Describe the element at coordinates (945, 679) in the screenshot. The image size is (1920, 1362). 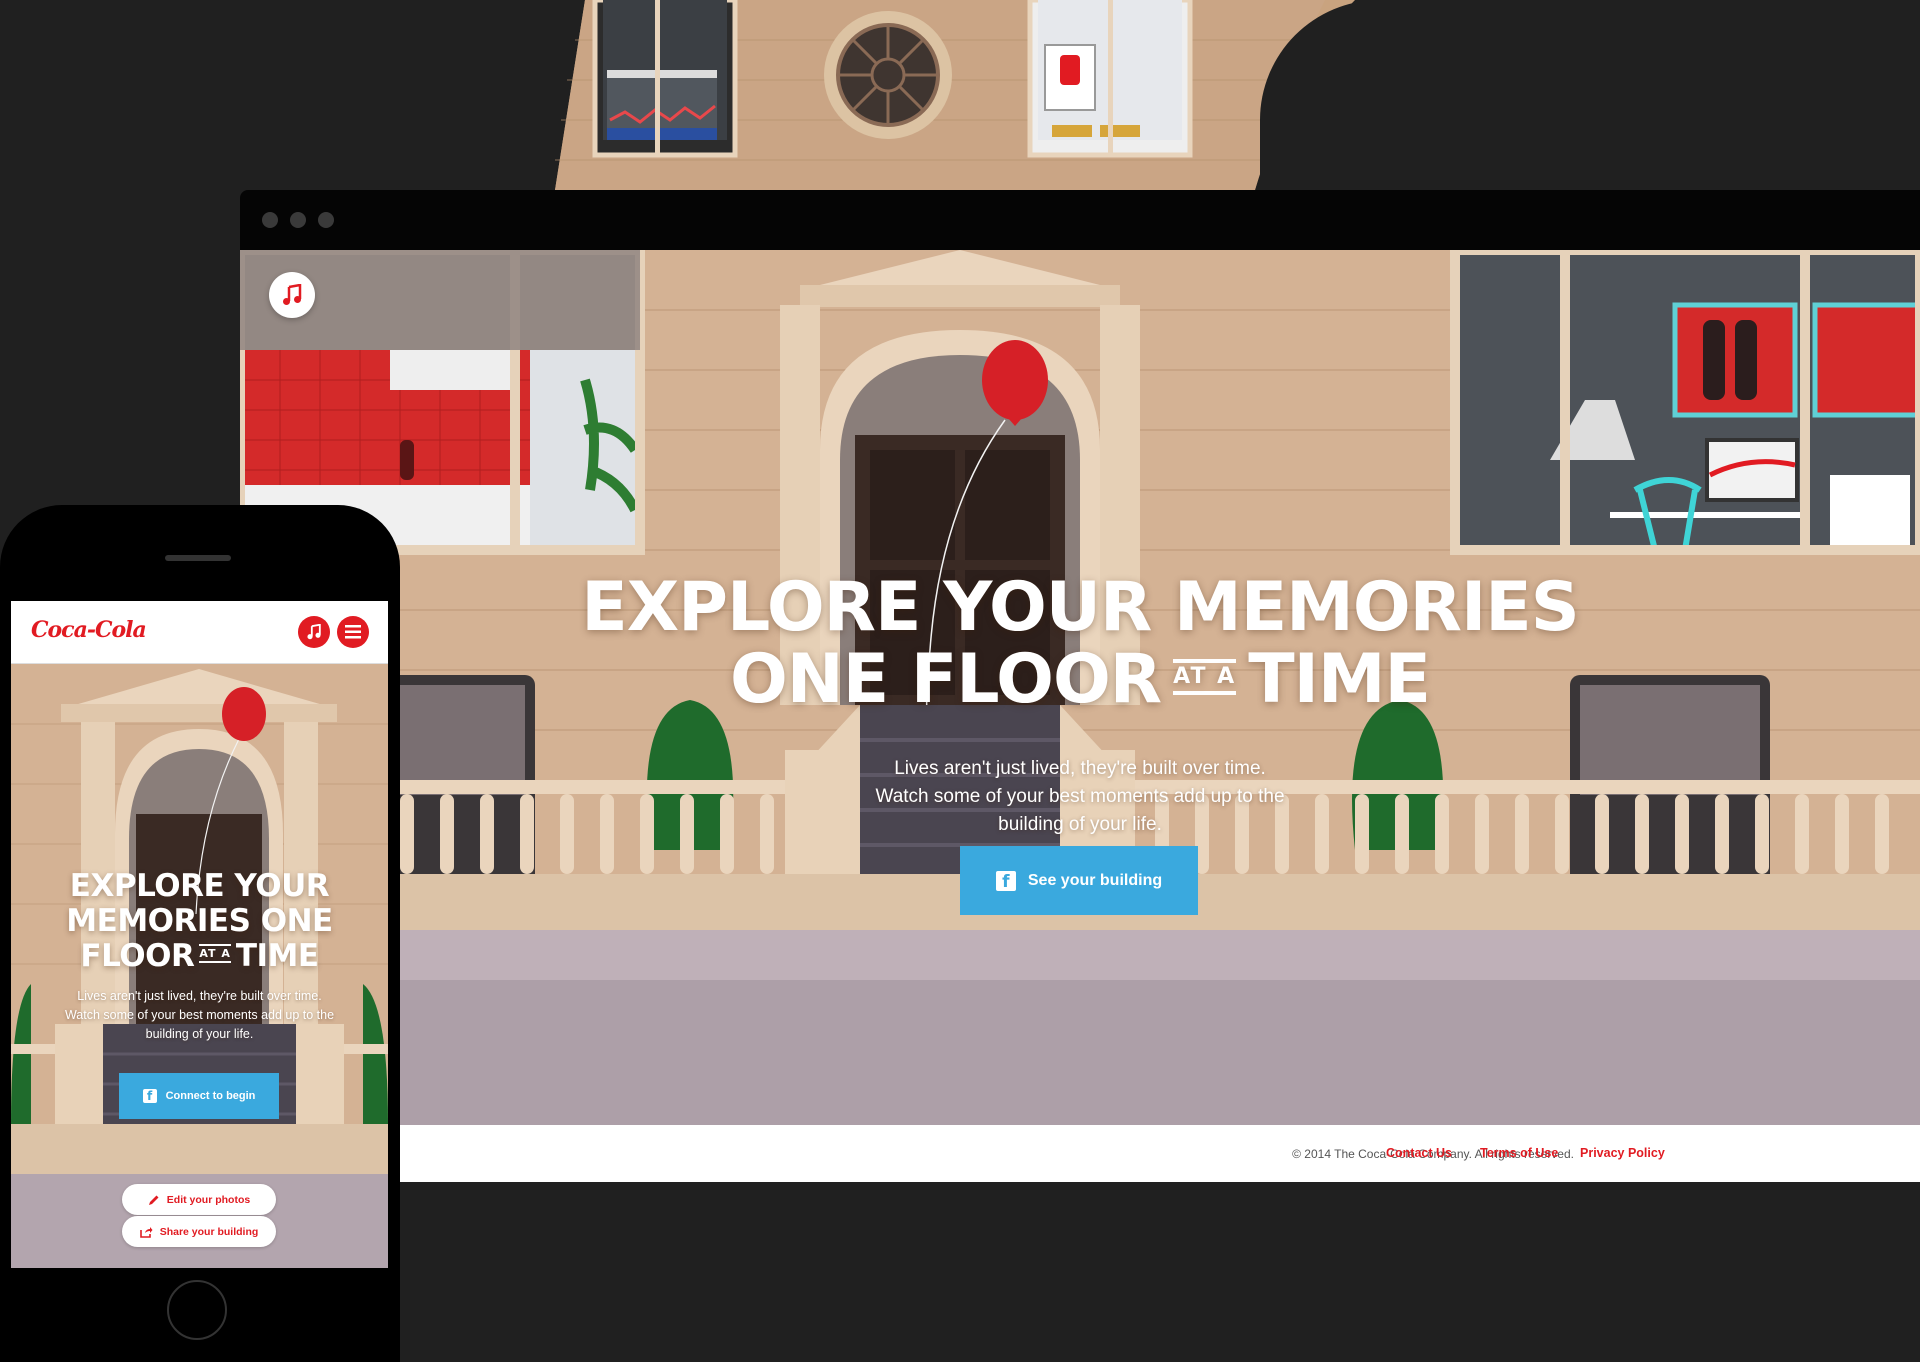
I see `hero-title-part: ONE FLOOR` at that location.